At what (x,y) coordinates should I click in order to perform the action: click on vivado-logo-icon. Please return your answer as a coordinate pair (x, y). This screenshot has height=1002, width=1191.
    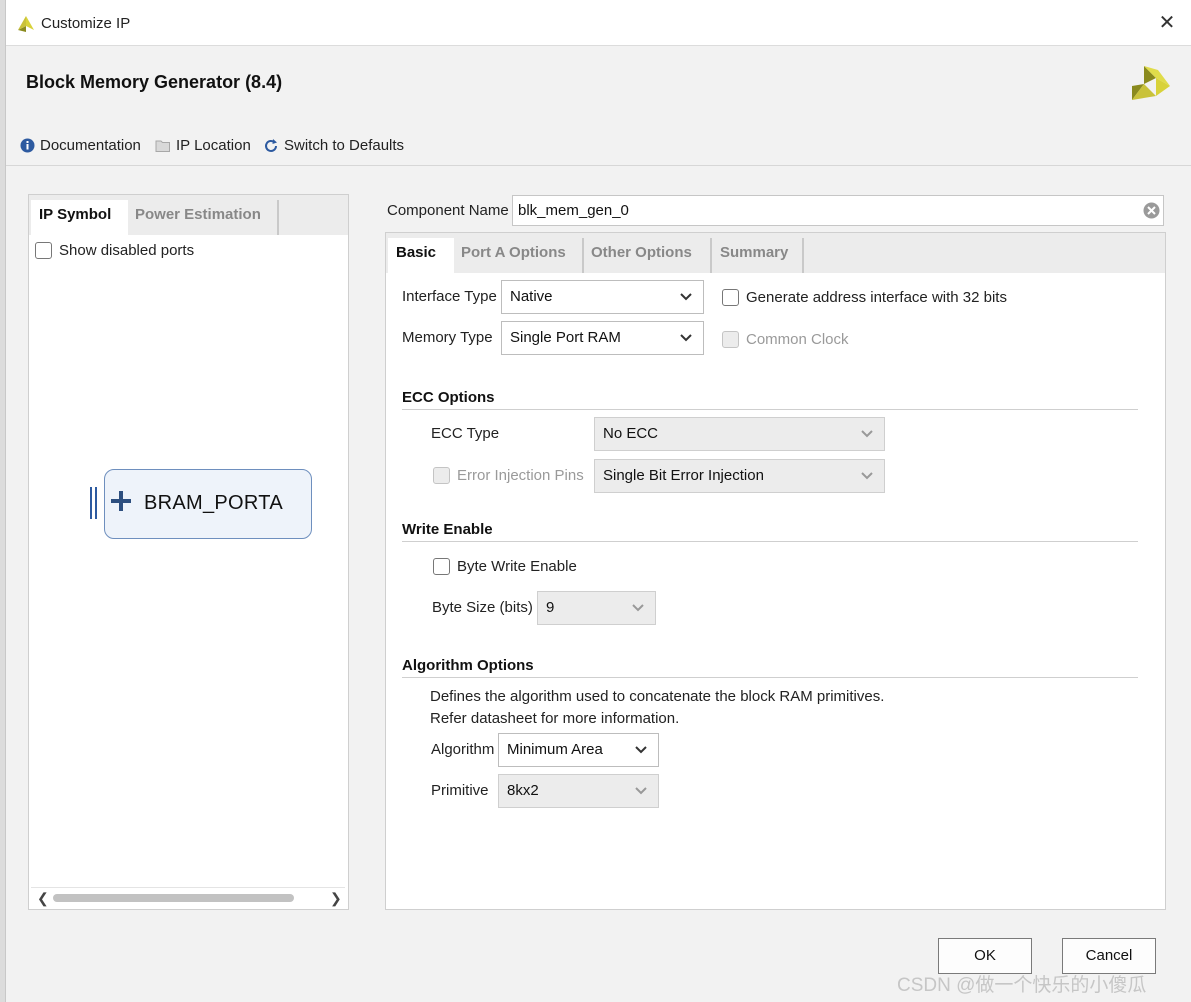
    Looking at the image, I should click on (26, 24).